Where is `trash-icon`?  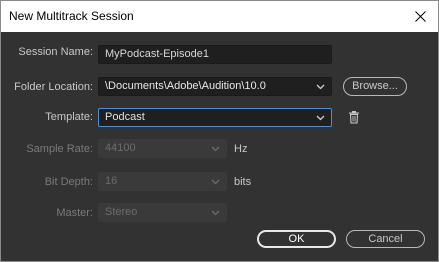
trash-icon is located at coordinates (354, 117).